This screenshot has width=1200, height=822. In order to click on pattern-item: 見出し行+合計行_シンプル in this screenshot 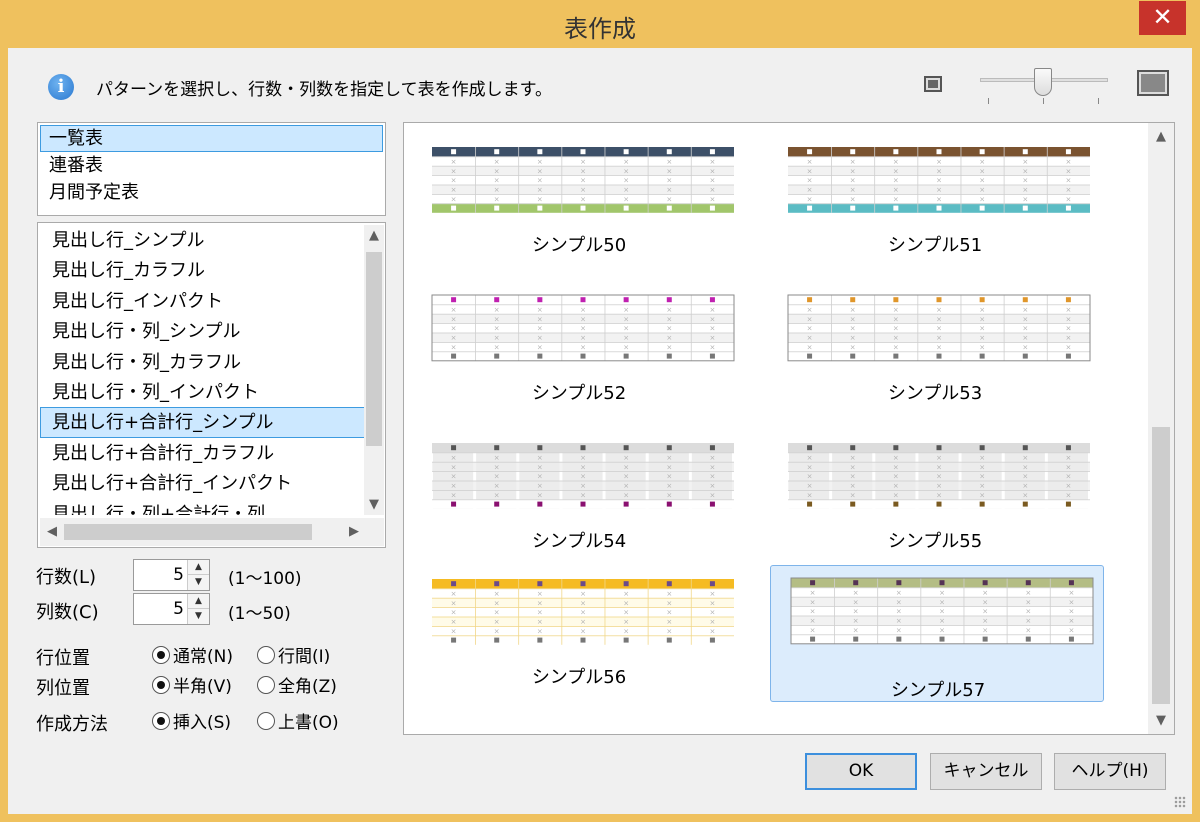, I will do `click(203, 422)`.